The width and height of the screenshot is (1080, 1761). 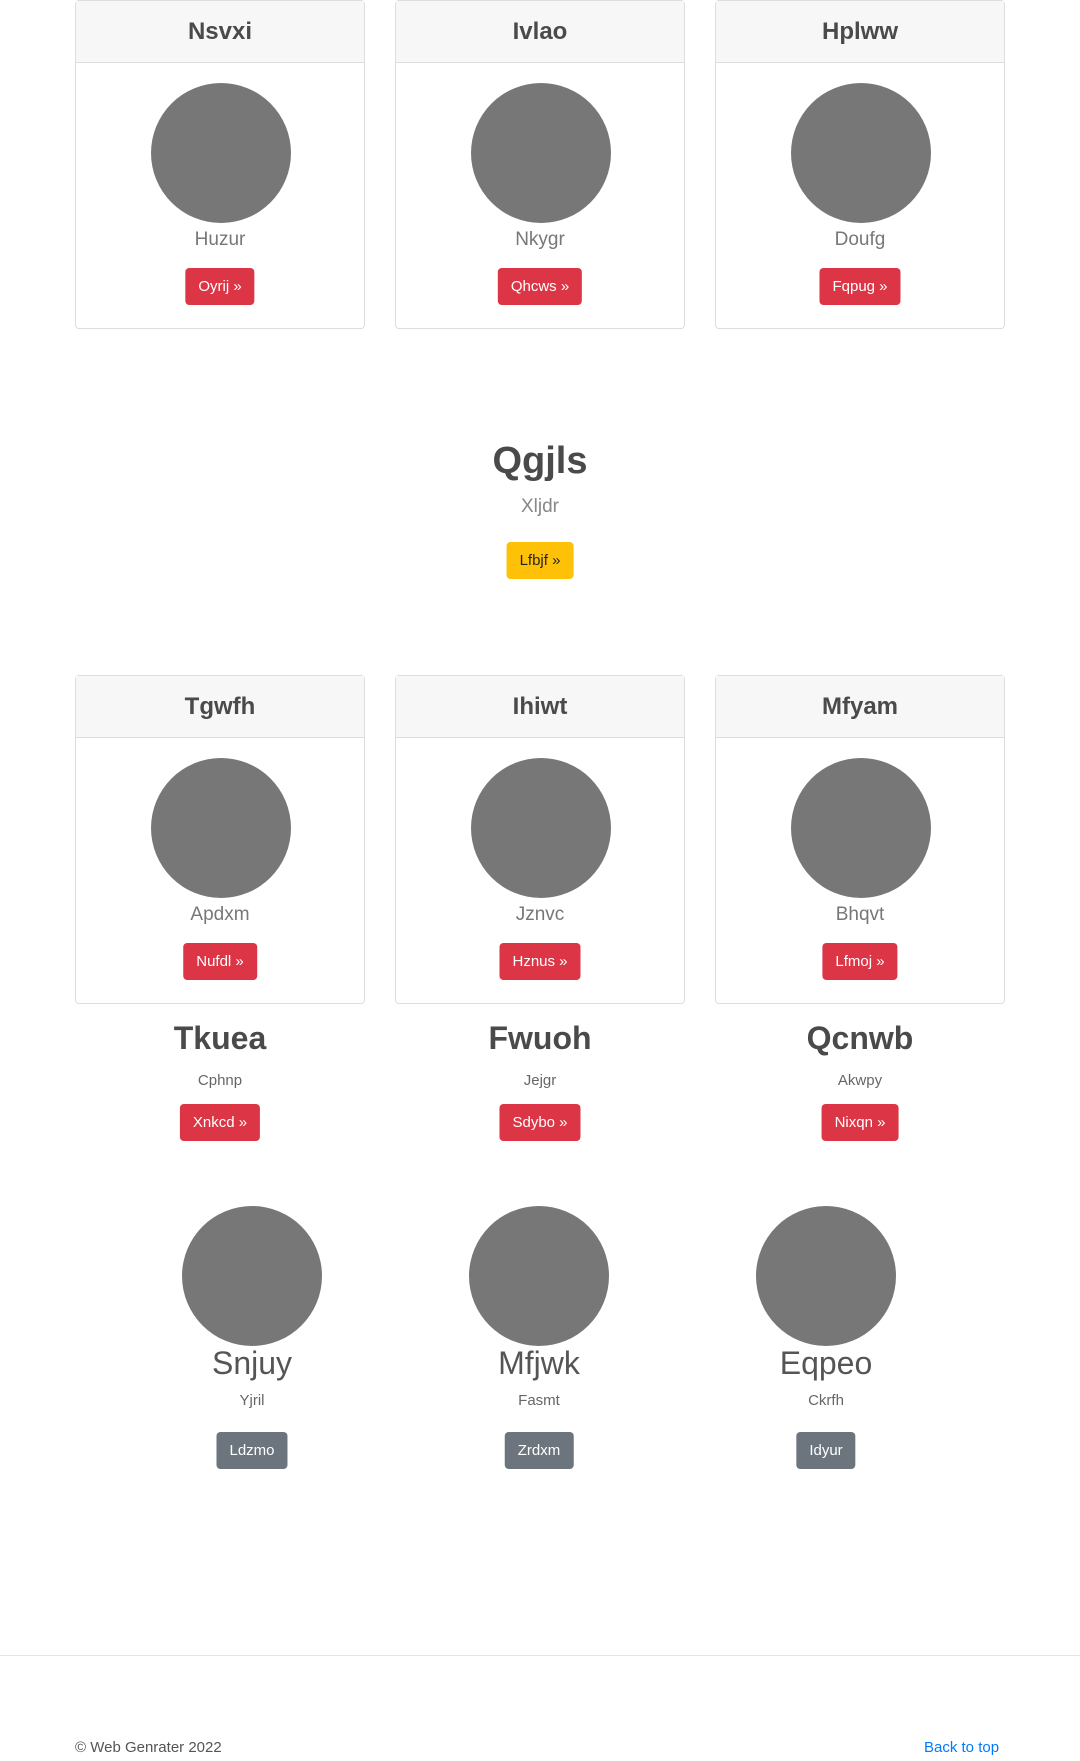 I want to click on card-body: Doufg Fqpug », so click(x=860, y=195).